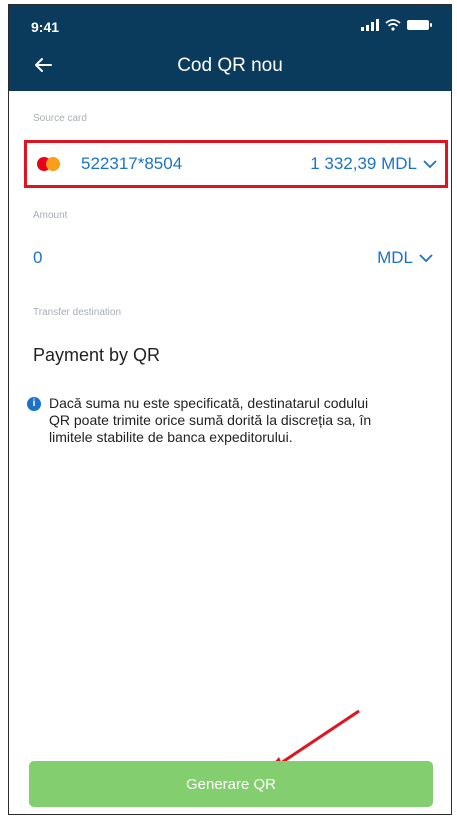  I want to click on currency-selector: MDL, so click(405, 258).